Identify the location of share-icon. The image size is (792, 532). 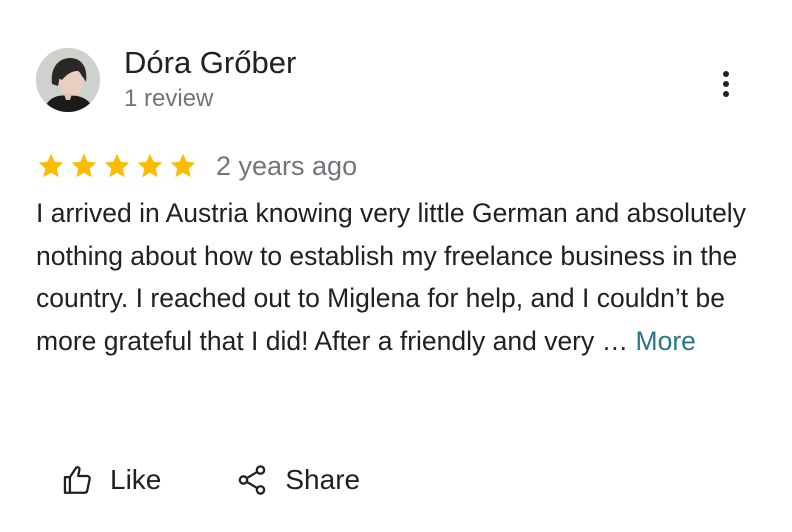
(252, 480).